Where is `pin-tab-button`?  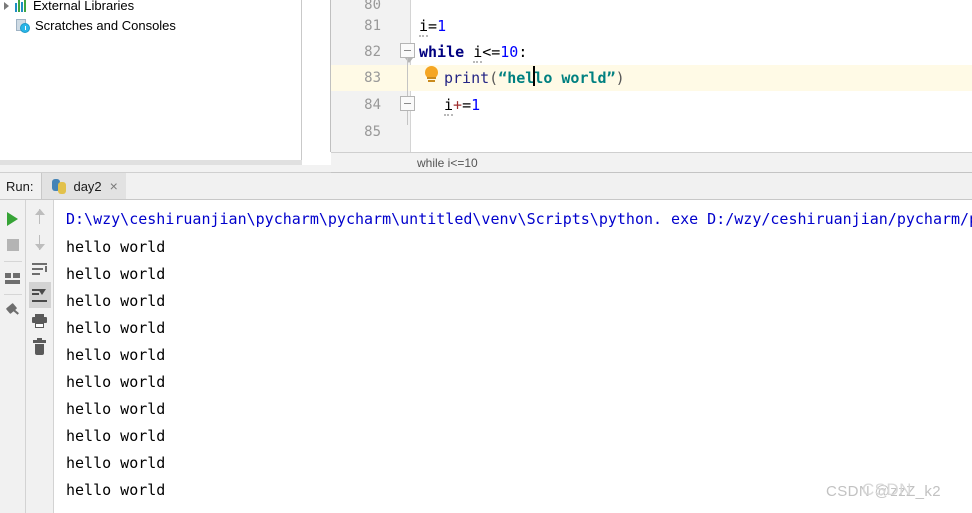
pin-tab-button is located at coordinates (13, 311).